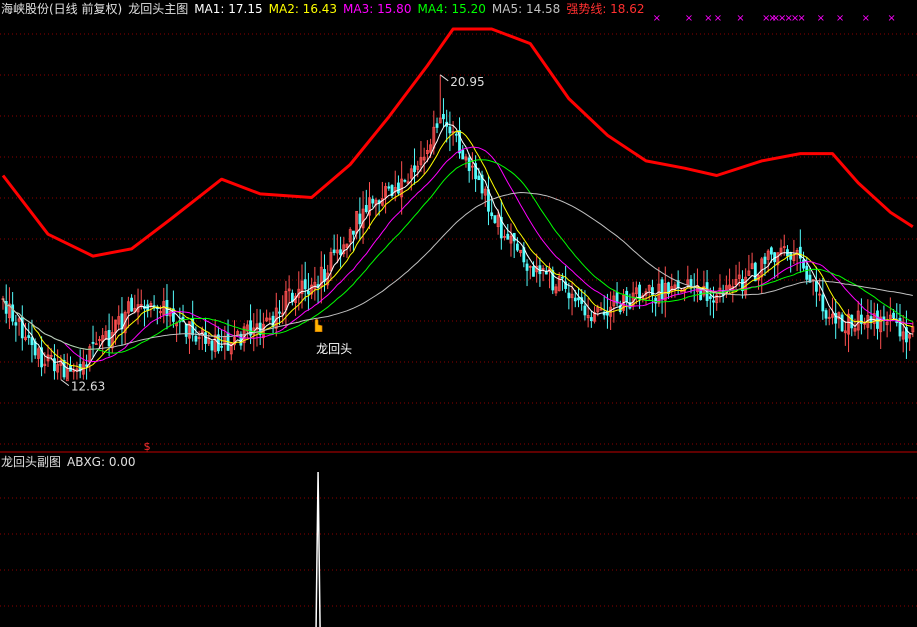 This screenshot has height=627, width=917. What do you see at coordinates (451, 9) in the screenshot?
I see `ma4-value: MA4: 15.20` at bounding box center [451, 9].